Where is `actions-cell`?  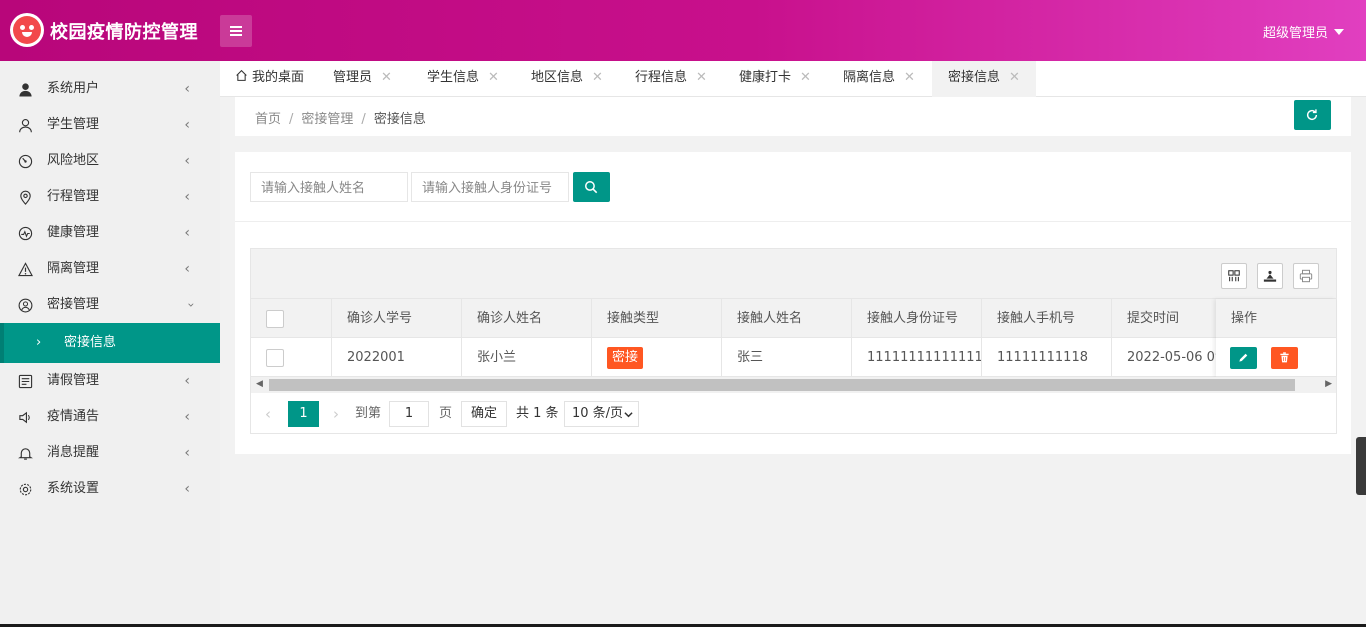
actions-cell is located at coordinates (1276, 357).